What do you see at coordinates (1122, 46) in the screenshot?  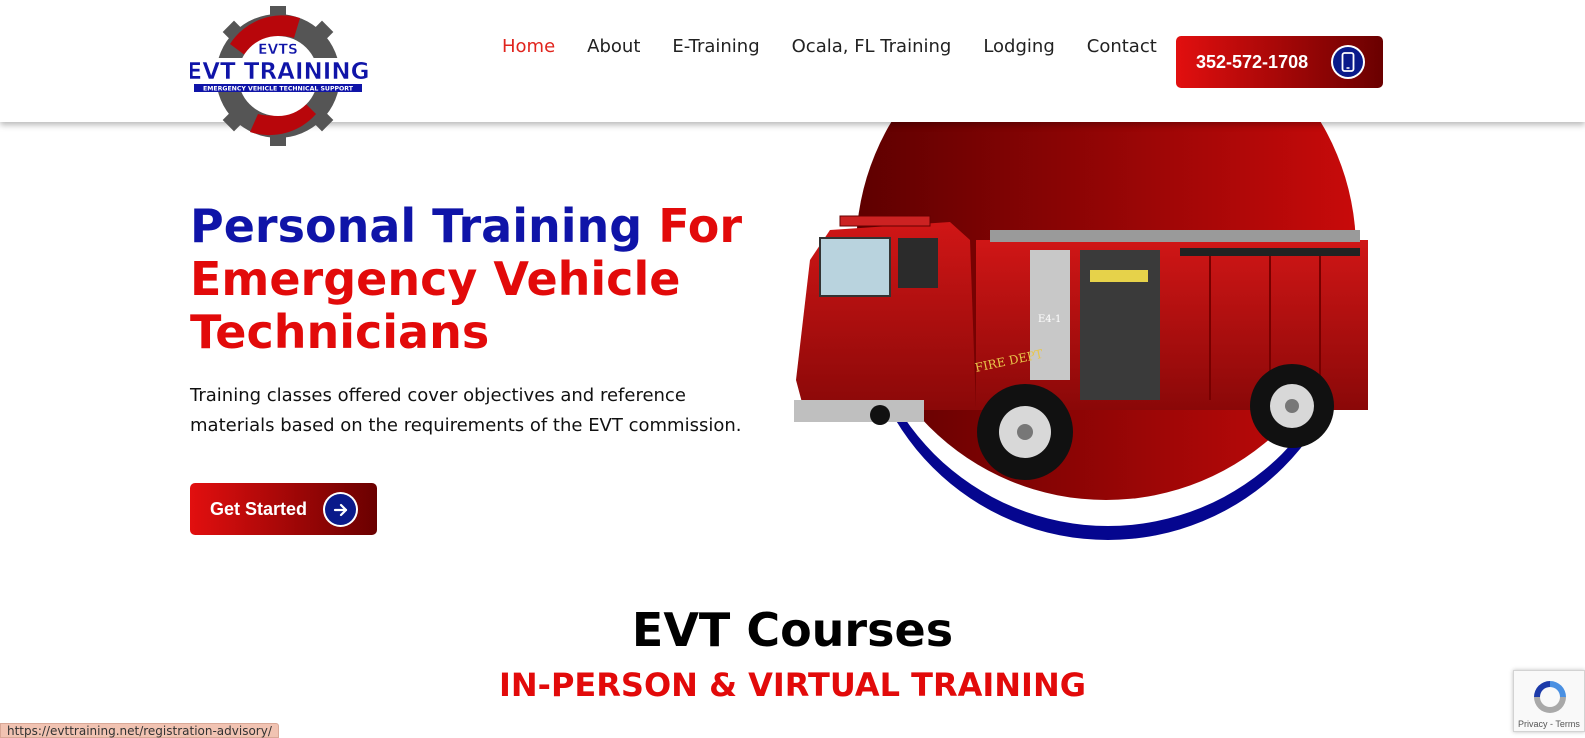 I see `nav-contact-link: Contact` at bounding box center [1122, 46].